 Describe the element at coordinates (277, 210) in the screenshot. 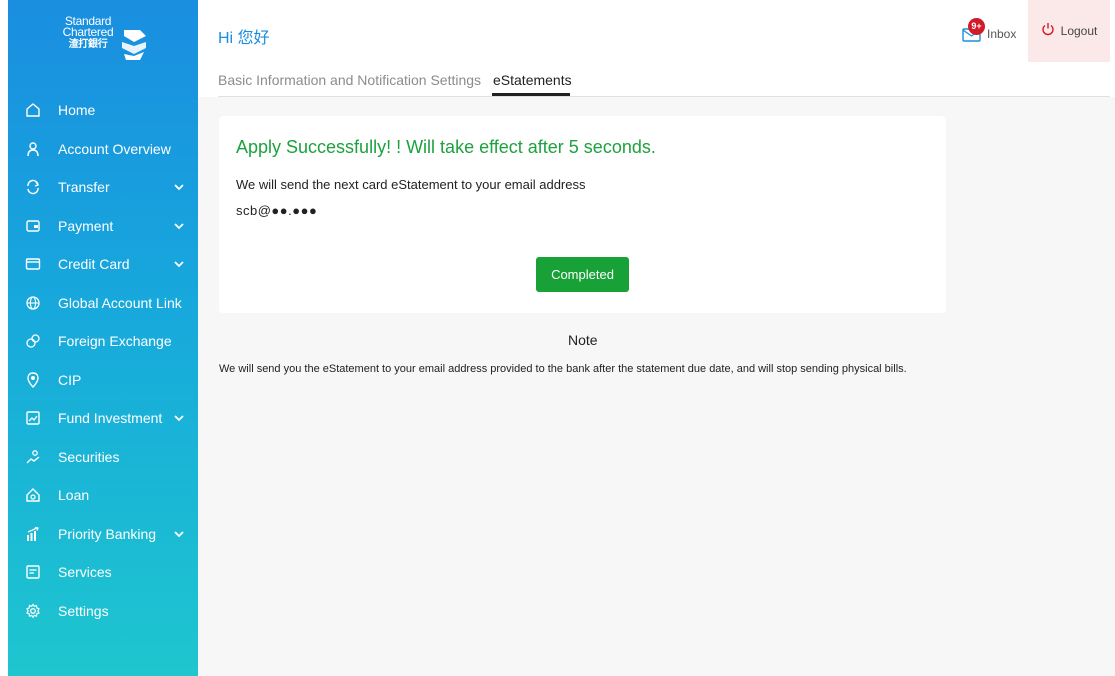

I see `masked-email: scb@●●.●●●` at that location.